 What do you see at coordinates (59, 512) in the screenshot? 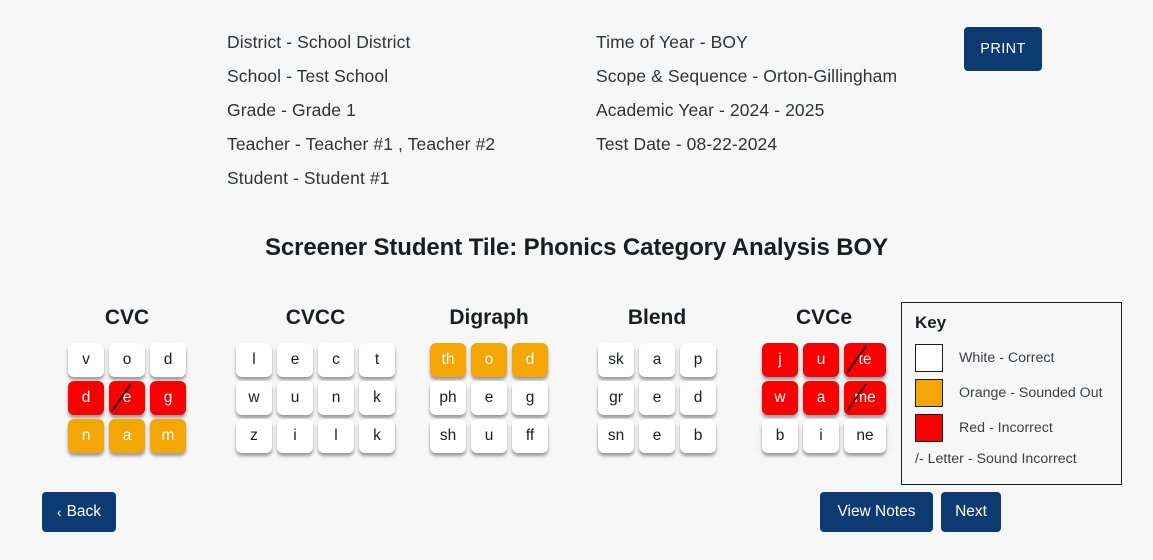
I see `chevron-left-icon: ‹` at bounding box center [59, 512].